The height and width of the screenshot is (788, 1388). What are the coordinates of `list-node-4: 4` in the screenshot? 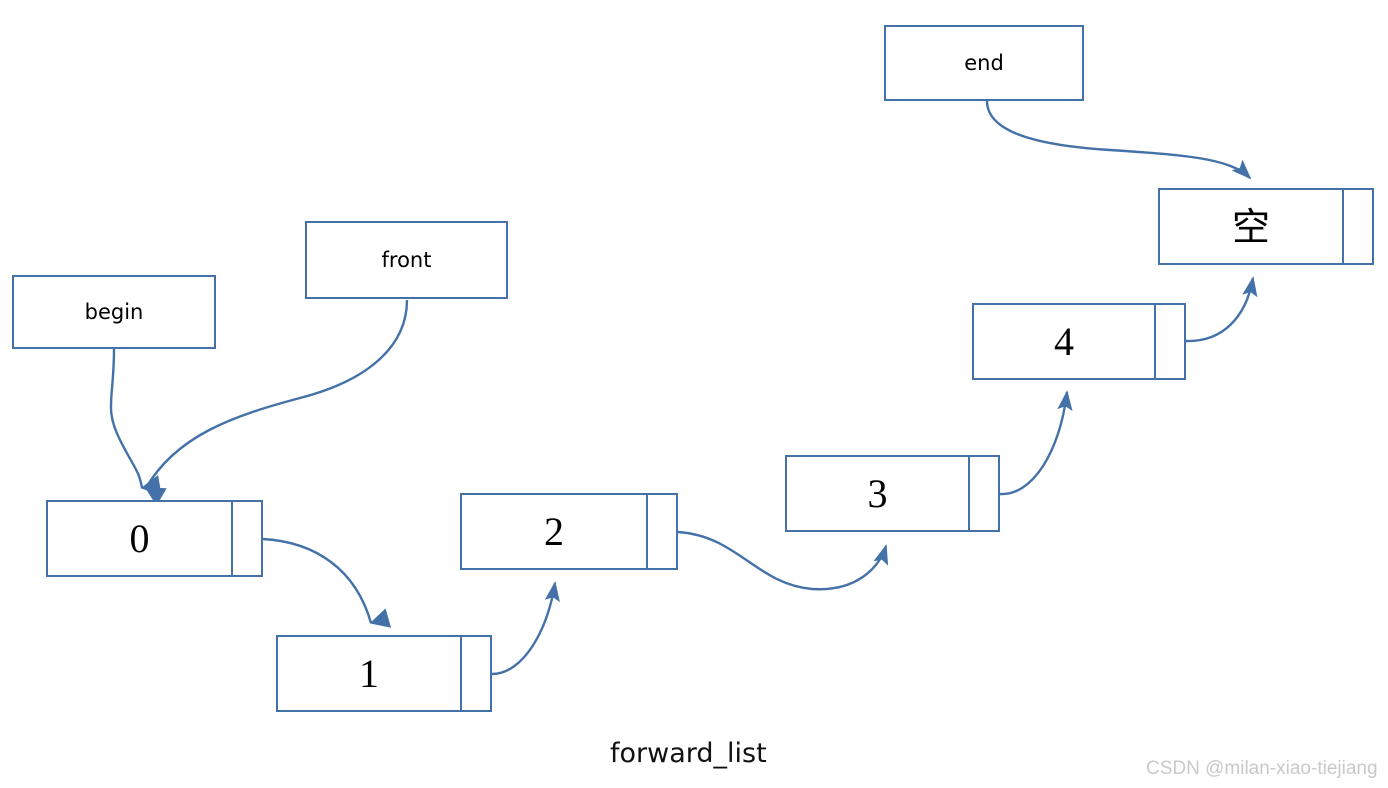 It's located at (1079, 341).